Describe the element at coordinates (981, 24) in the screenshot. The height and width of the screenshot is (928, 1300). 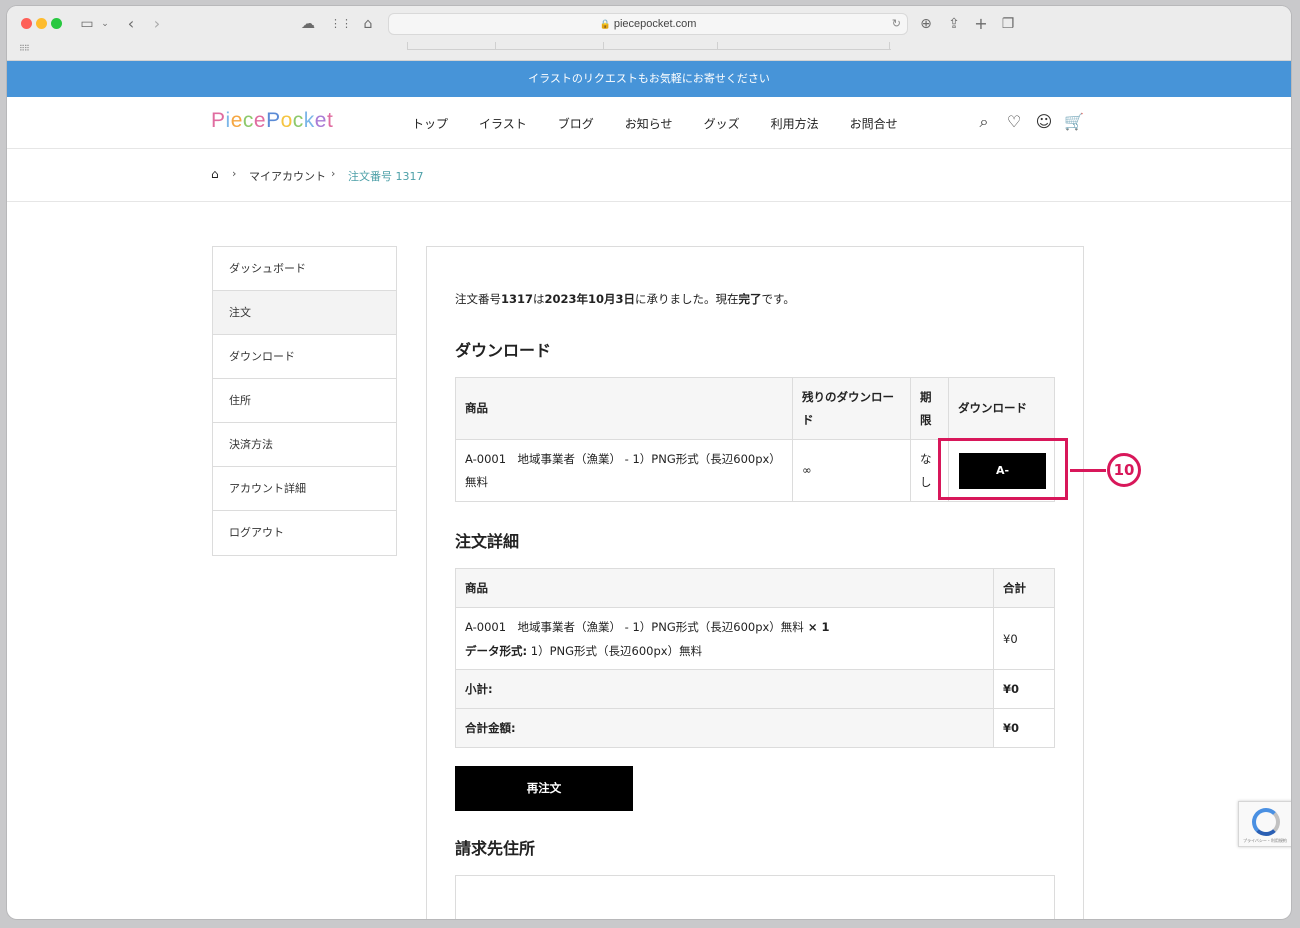
I see `new-tab-icon: +` at that location.